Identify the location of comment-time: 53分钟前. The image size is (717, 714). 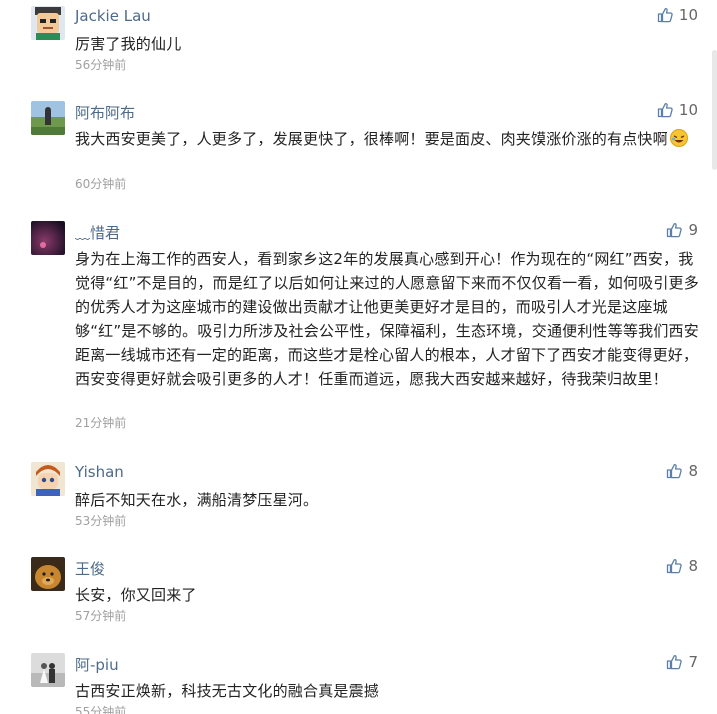
(101, 521).